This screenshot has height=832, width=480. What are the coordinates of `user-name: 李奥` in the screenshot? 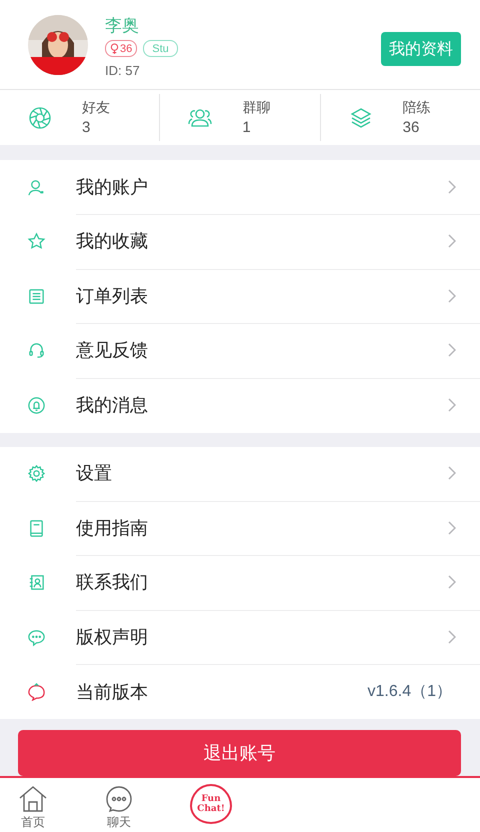 It's located at (122, 26).